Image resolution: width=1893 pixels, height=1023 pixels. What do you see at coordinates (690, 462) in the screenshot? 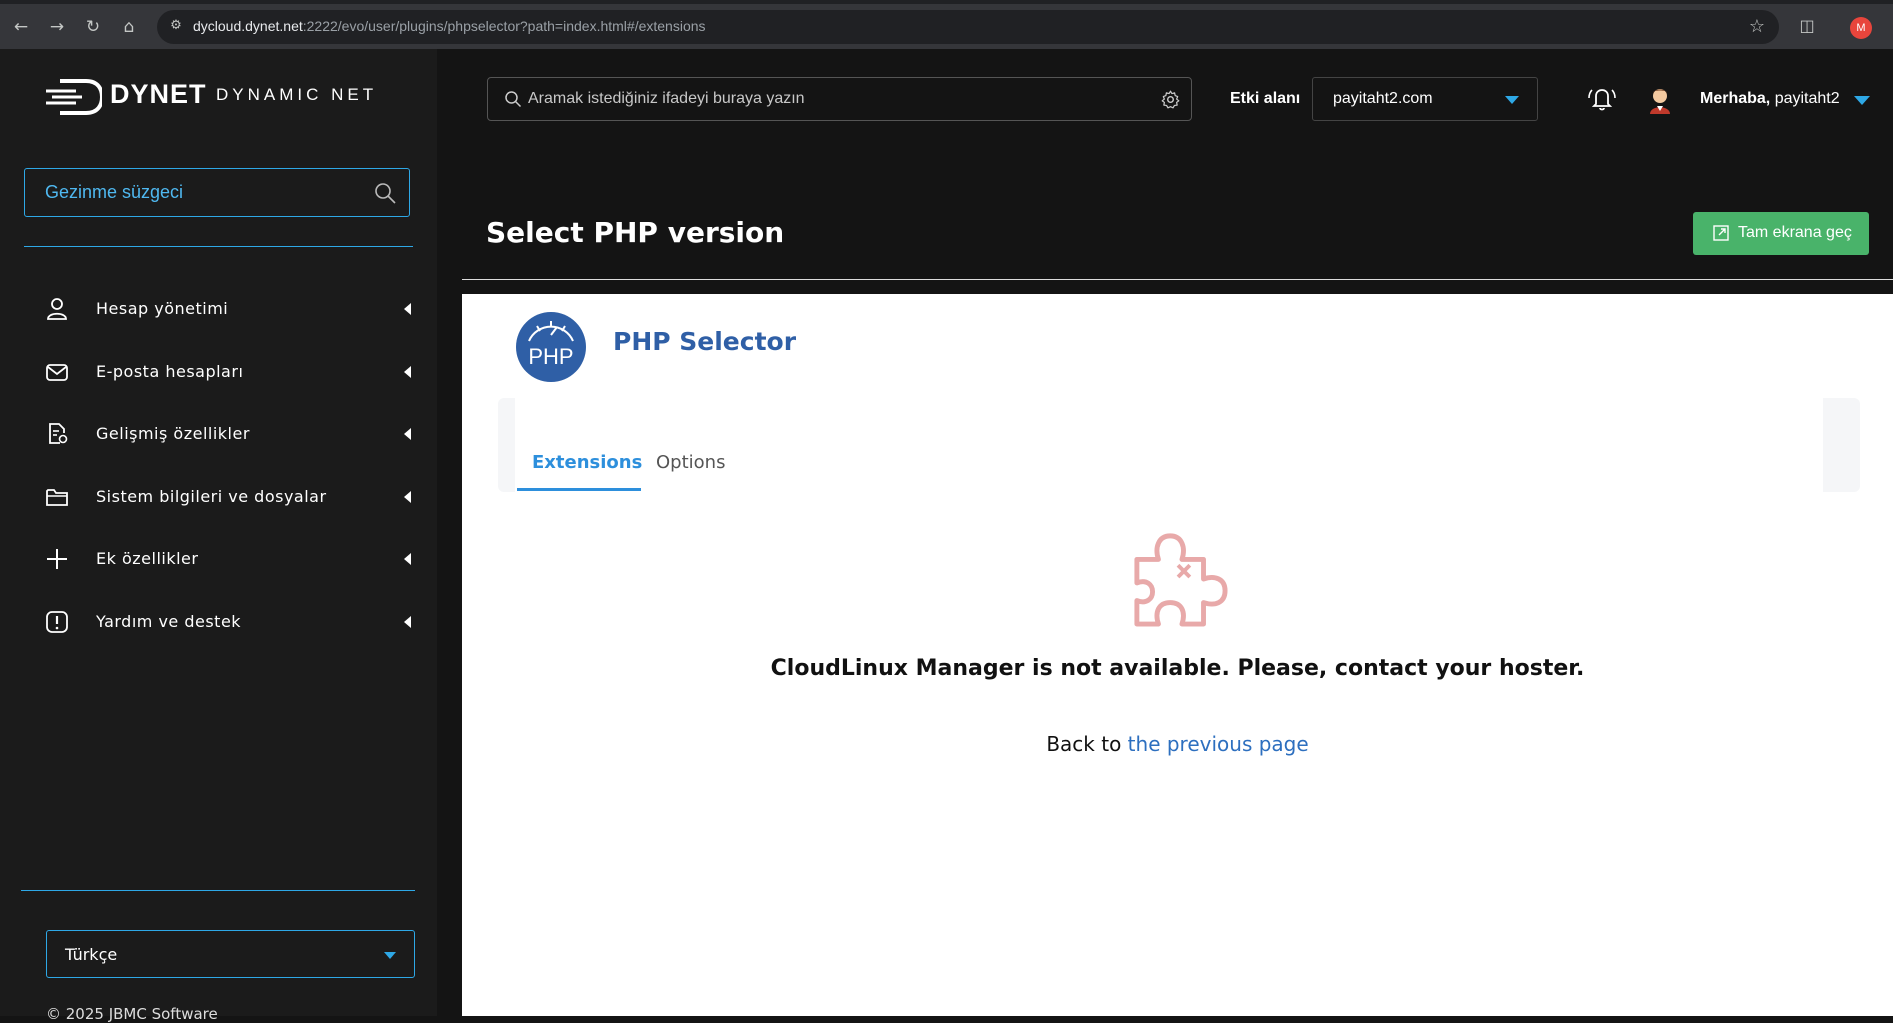
I see `tab-options: Options` at bounding box center [690, 462].